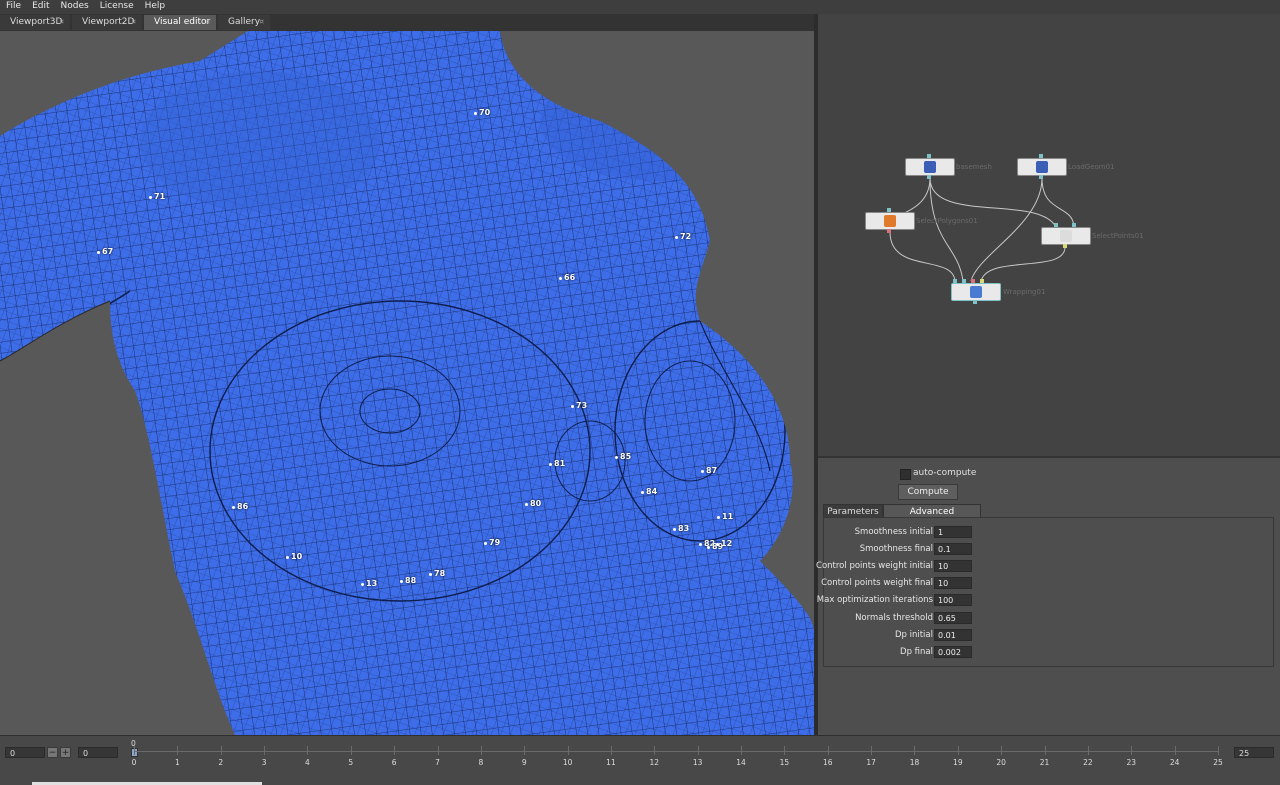 The width and height of the screenshot is (1280, 785). What do you see at coordinates (676, 751) in the screenshot?
I see `timeline-track` at bounding box center [676, 751].